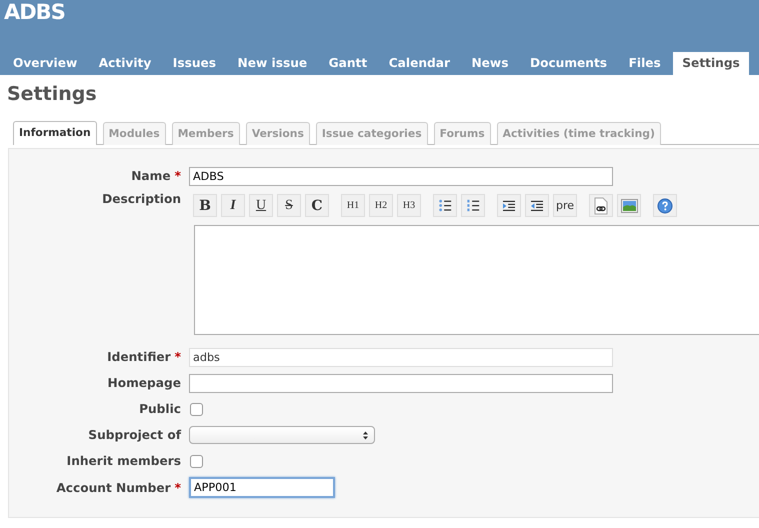 This screenshot has width=759, height=528. I want to click on bold-button: B, so click(205, 205).